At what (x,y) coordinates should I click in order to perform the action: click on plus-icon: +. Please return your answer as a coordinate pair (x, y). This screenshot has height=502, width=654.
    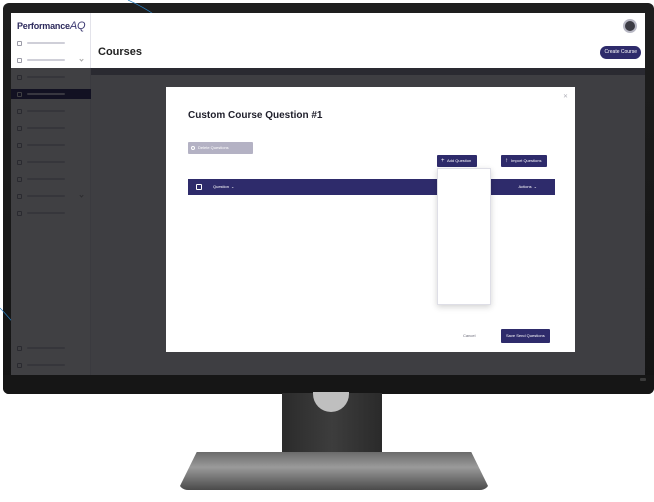
    Looking at the image, I should click on (443, 161).